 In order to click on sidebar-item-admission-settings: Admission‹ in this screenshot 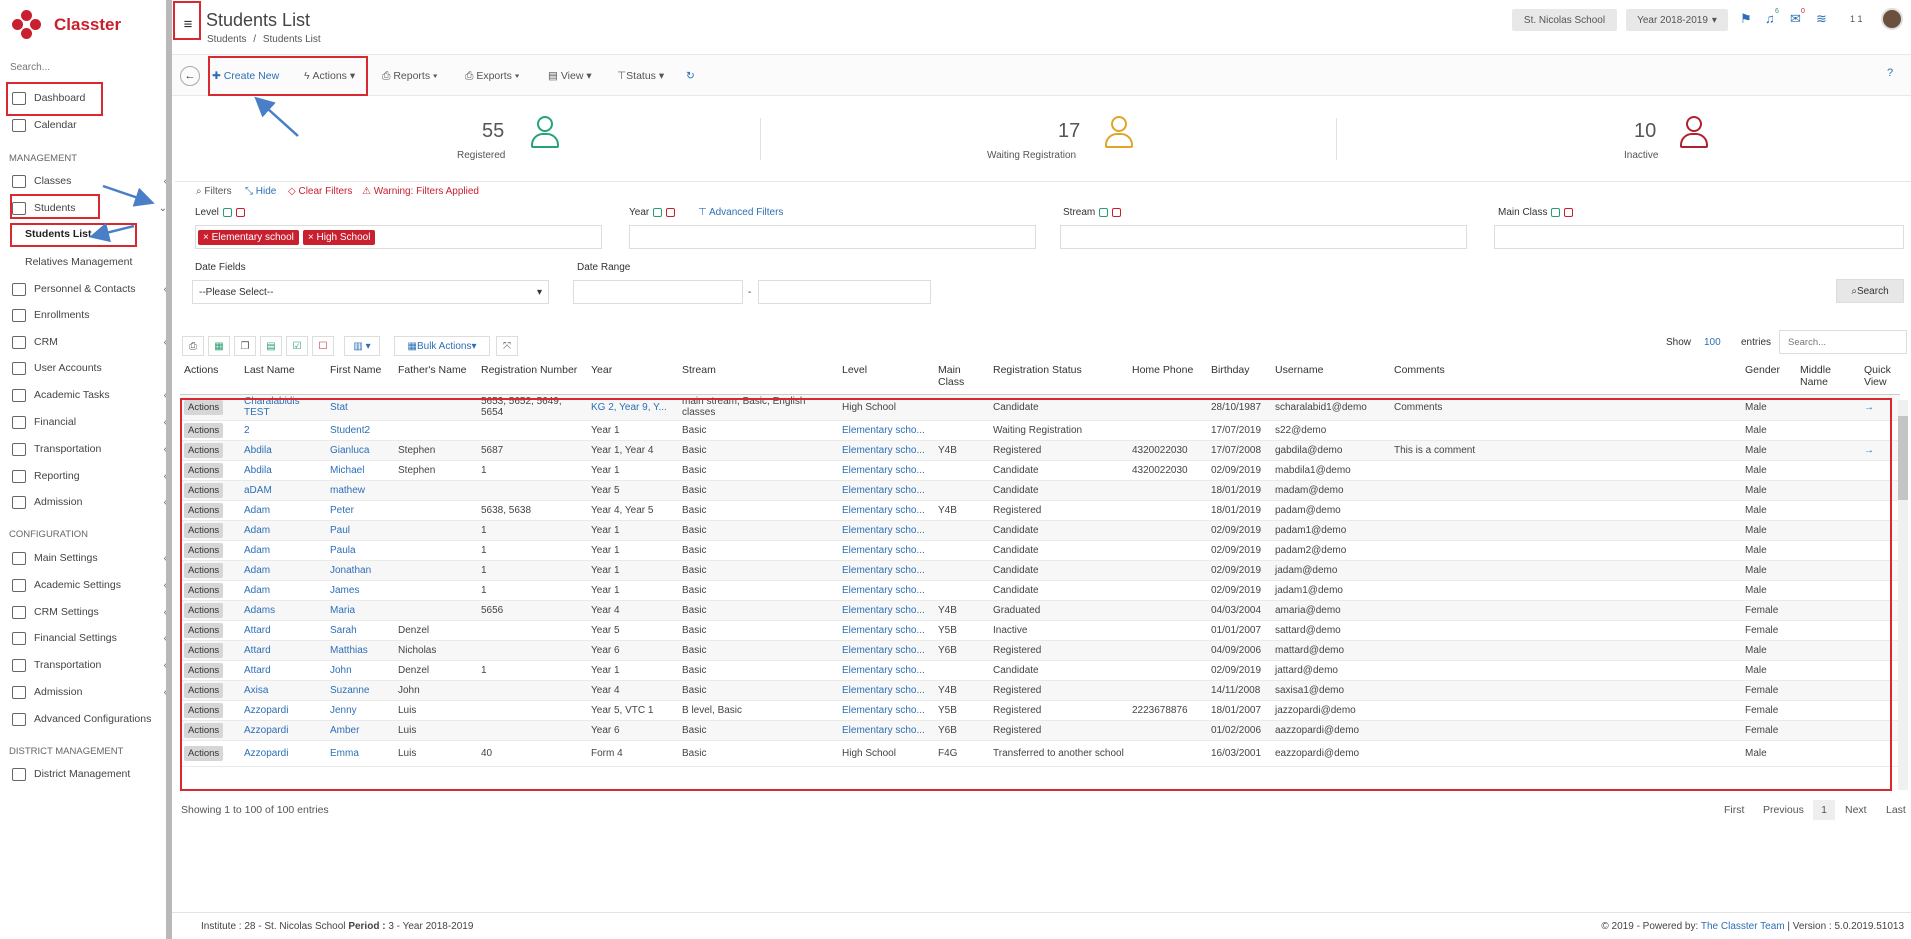, I will do `click(83, 692)`.